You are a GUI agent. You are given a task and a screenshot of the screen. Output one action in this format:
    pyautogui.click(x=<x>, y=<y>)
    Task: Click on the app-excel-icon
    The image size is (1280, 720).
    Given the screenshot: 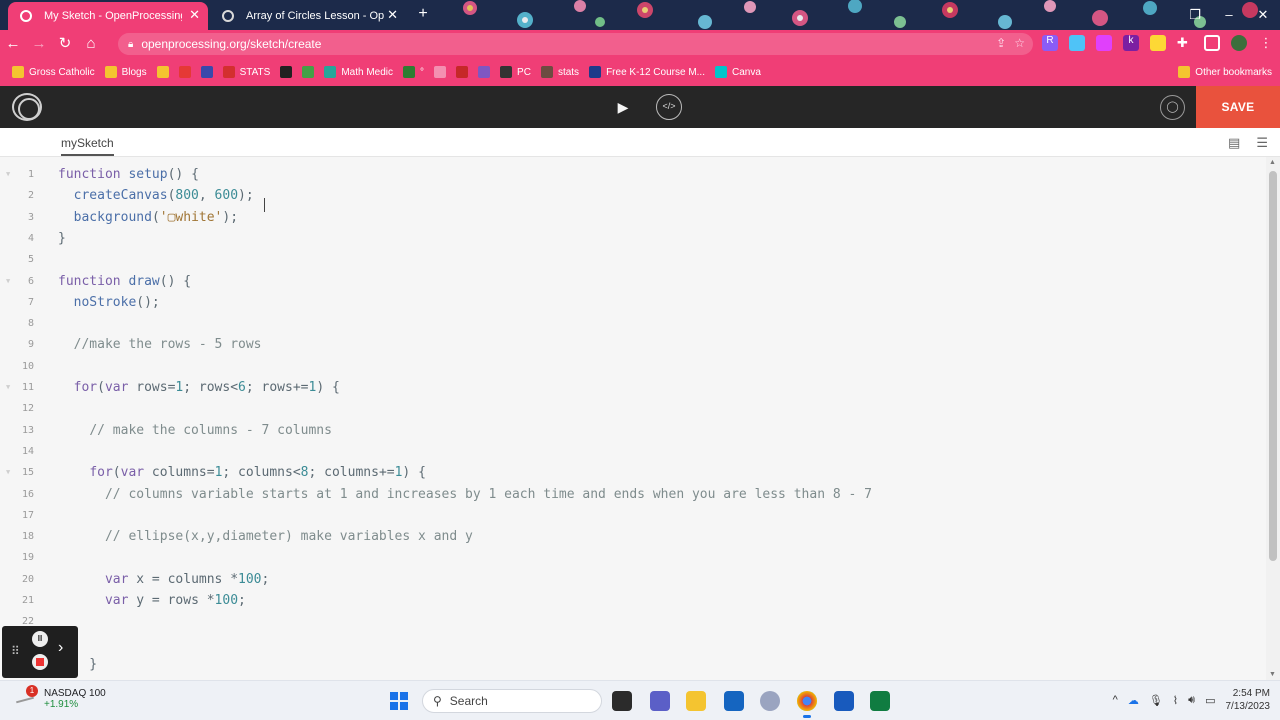 What is the action you would take?
    pyautogui.click(x=880, y=701)
    